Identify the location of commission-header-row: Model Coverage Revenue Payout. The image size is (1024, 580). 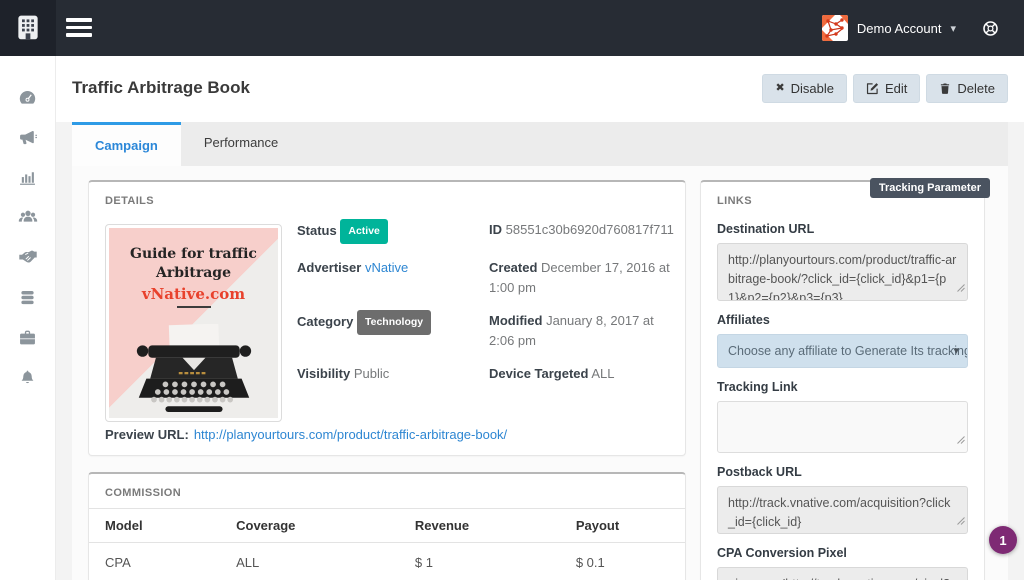
(387, 525).